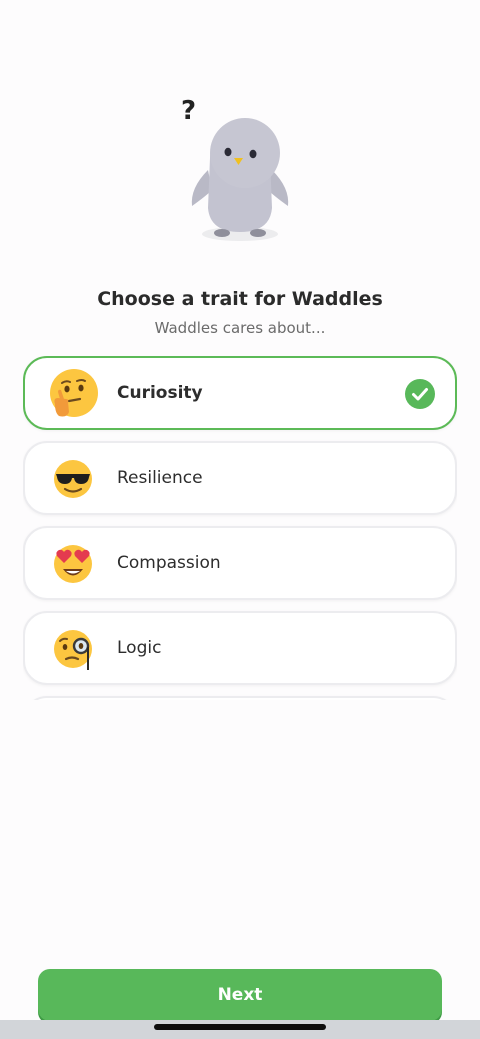  I want to click on trait-option-label: Compassion, so click(169, 563).